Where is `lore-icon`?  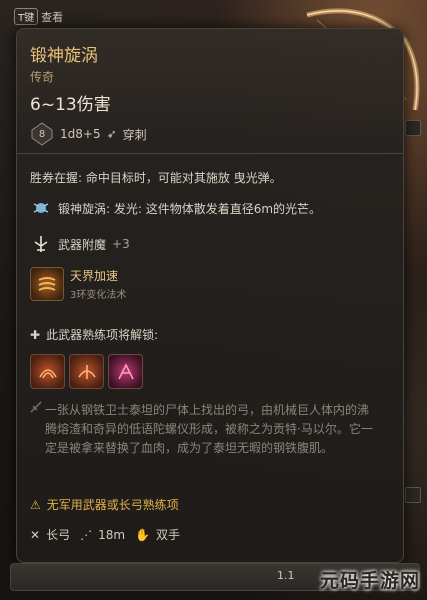 lore-icon is located at coordinates (36, 407).